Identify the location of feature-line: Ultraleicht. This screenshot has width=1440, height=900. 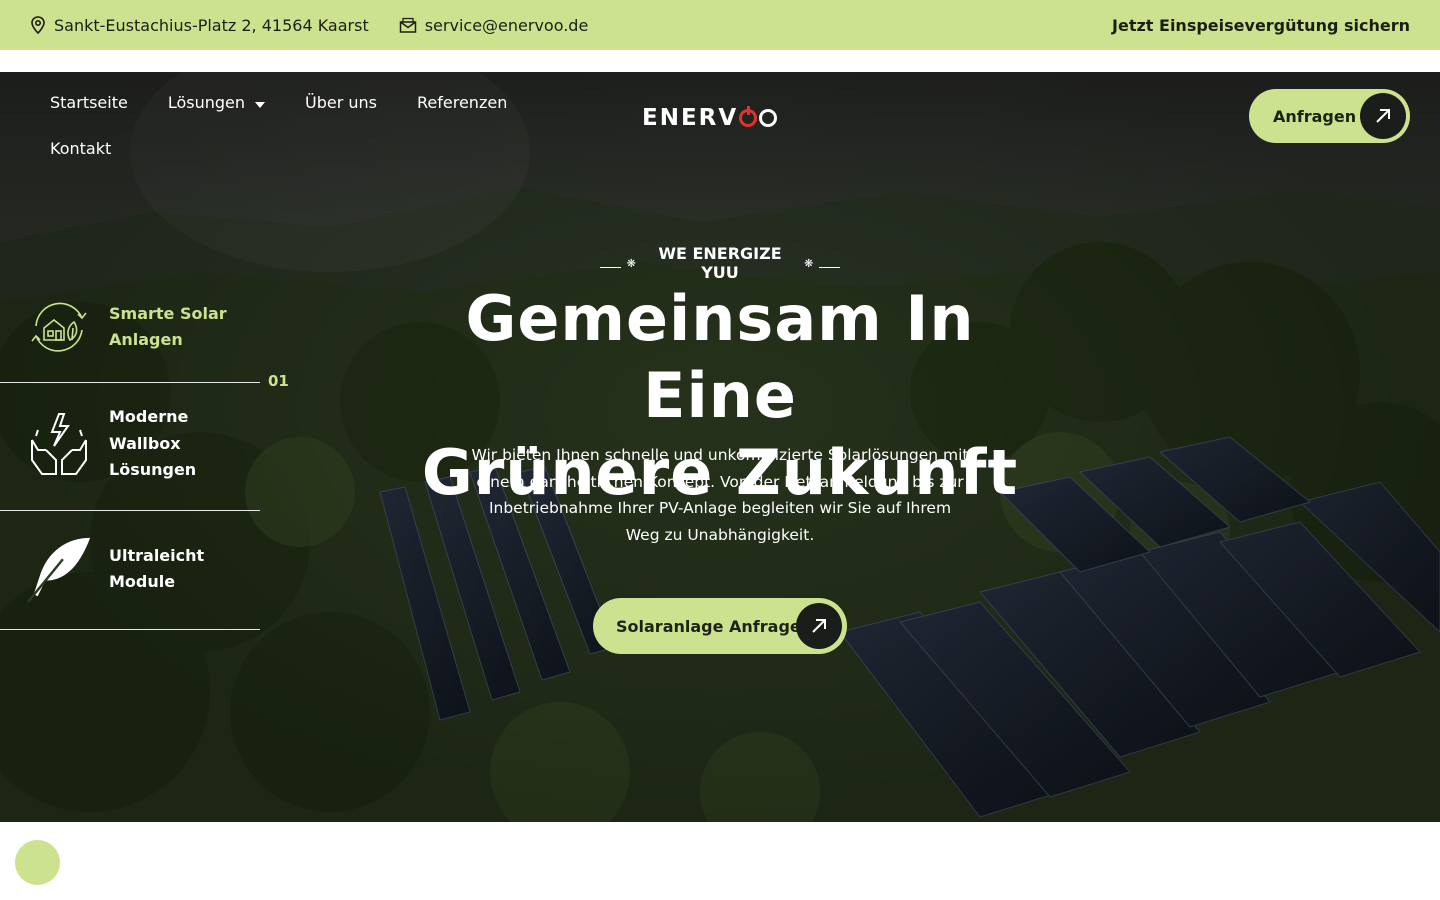
(157, 555).